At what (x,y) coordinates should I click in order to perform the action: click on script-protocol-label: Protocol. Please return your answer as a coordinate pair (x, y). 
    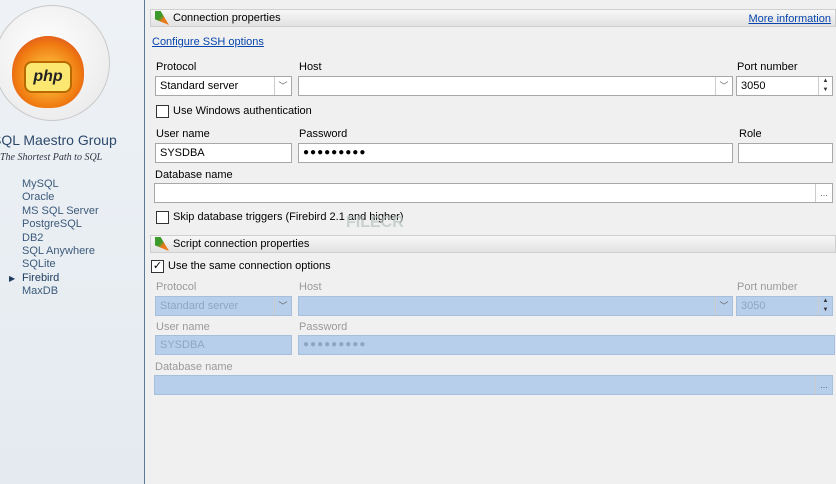
    Looking at the image, I should click on (176, 287).